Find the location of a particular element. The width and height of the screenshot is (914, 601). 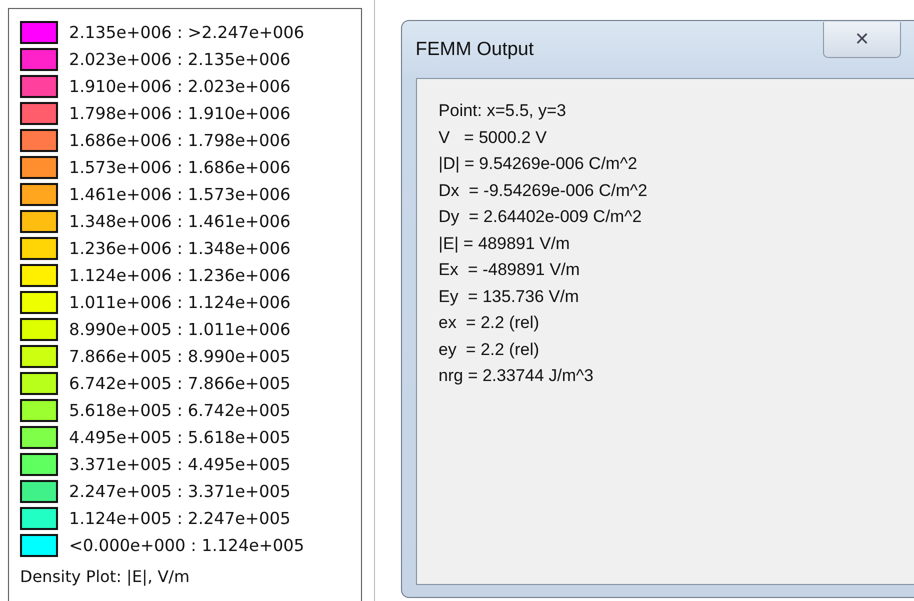

range-label: 1.011e+006 : 1.124e+006 is located at coordinates (179, 302).